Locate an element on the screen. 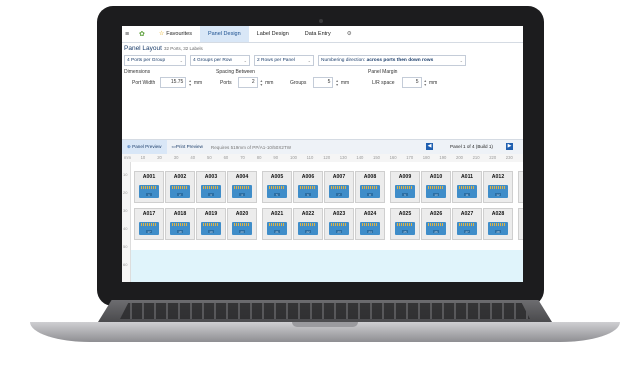 The width and height of the screenshot is (631, 367). port-label-text: A003 is located at coordinates (211, 177).